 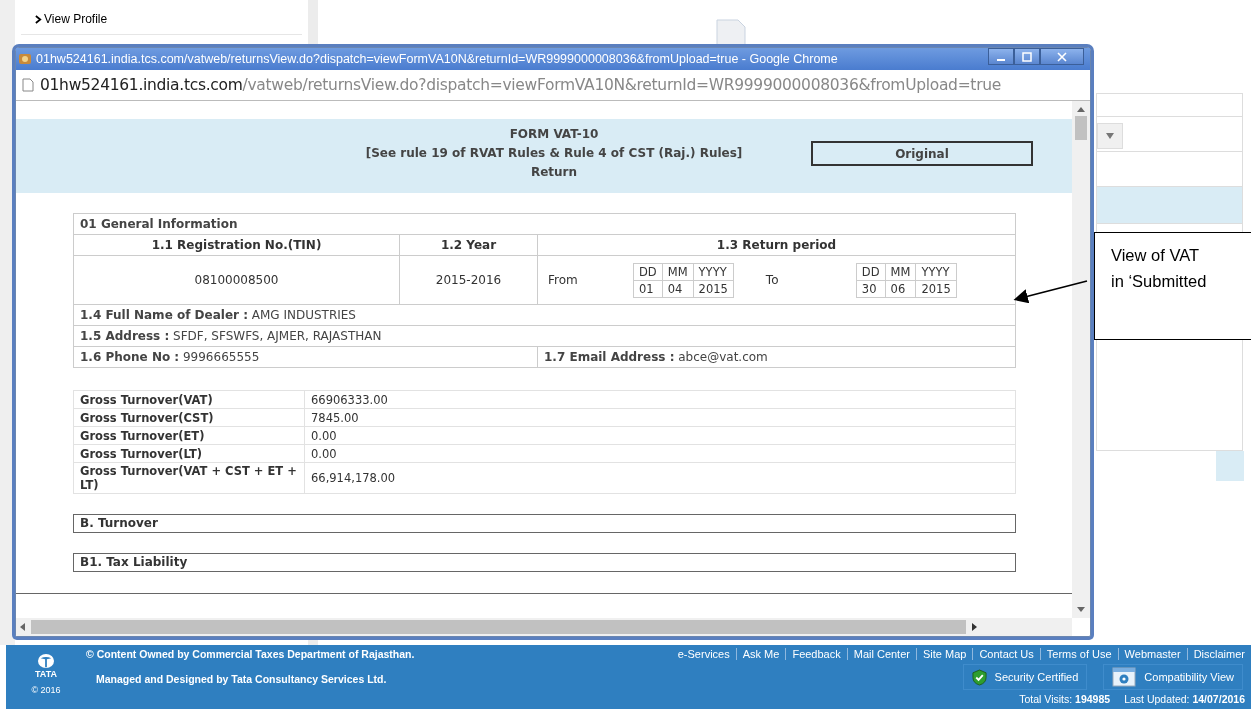 I want to click on scroll-left-icon, so click(x=22, y=627).